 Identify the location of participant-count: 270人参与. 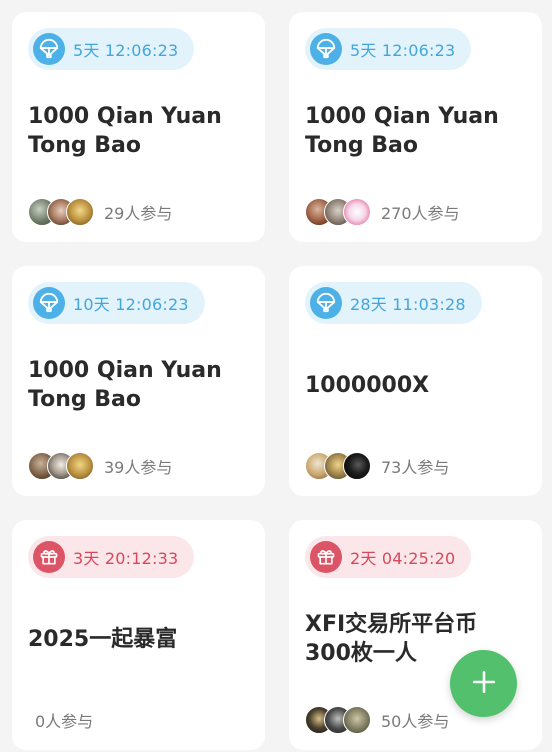
(420, 213).